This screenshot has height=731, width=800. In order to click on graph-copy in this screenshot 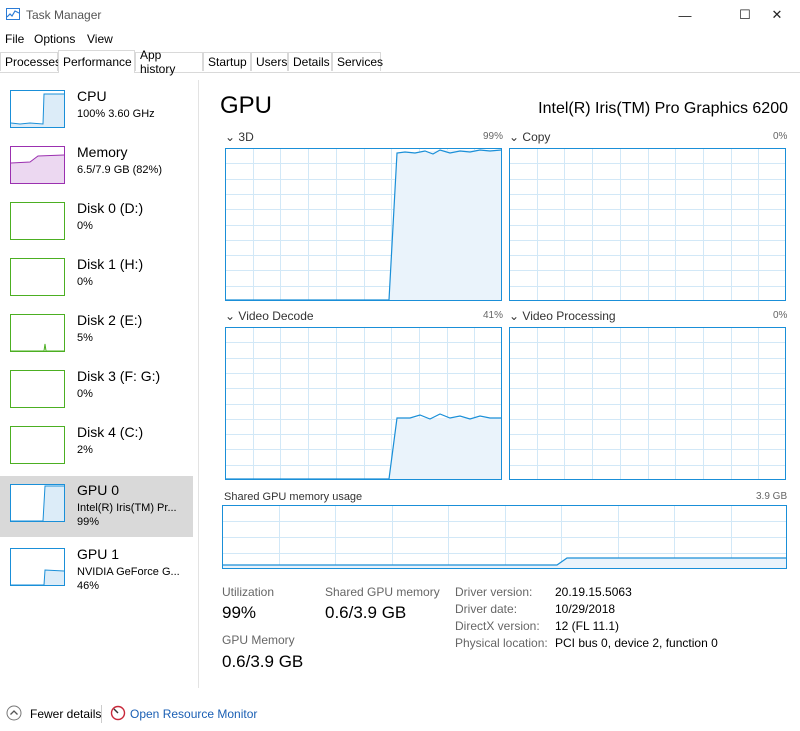, I will do `click(647, 224)`.